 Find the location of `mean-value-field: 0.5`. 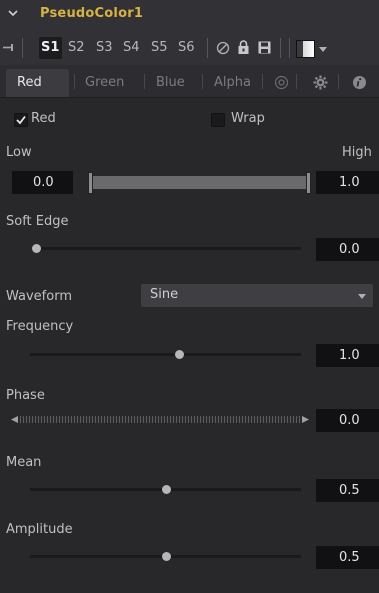

mean-value-field: 0.5 is located at coordinates (347, 490).